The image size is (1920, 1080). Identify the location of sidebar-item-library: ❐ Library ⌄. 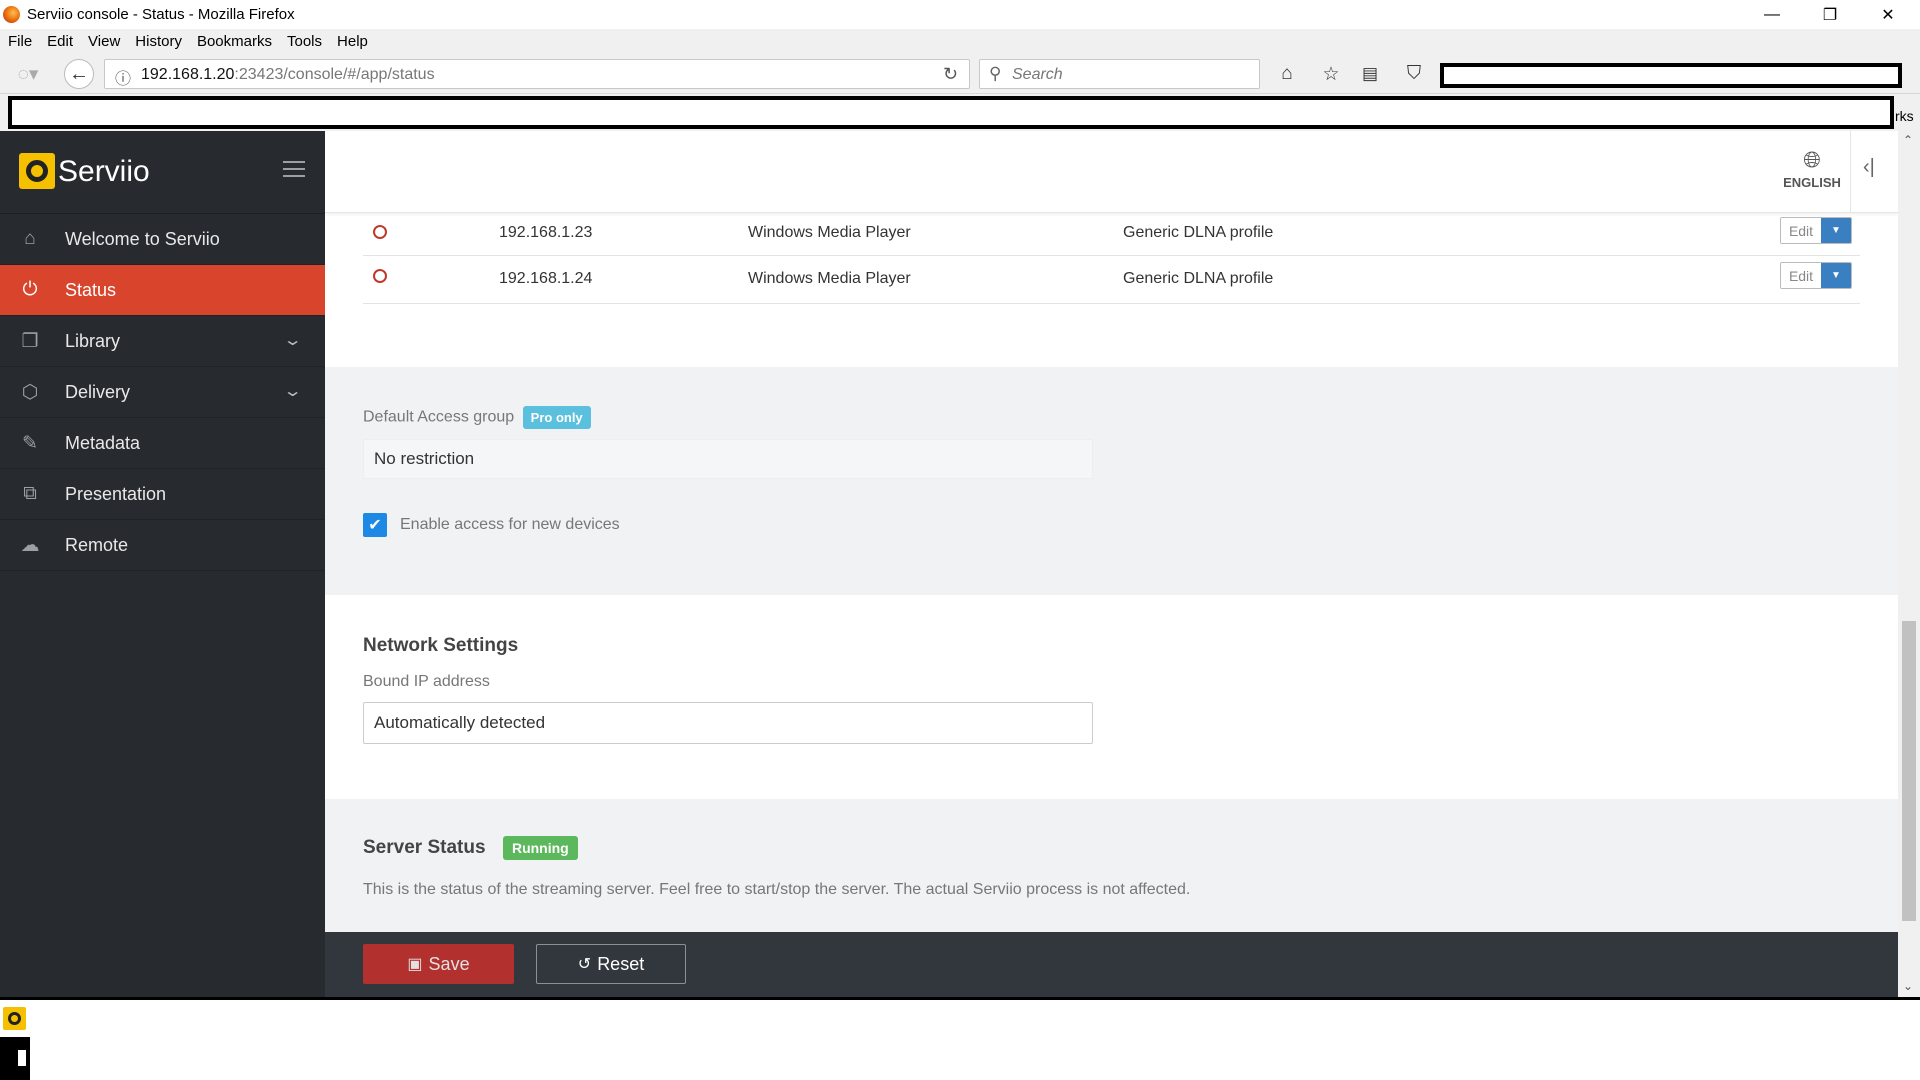
(162, 341).